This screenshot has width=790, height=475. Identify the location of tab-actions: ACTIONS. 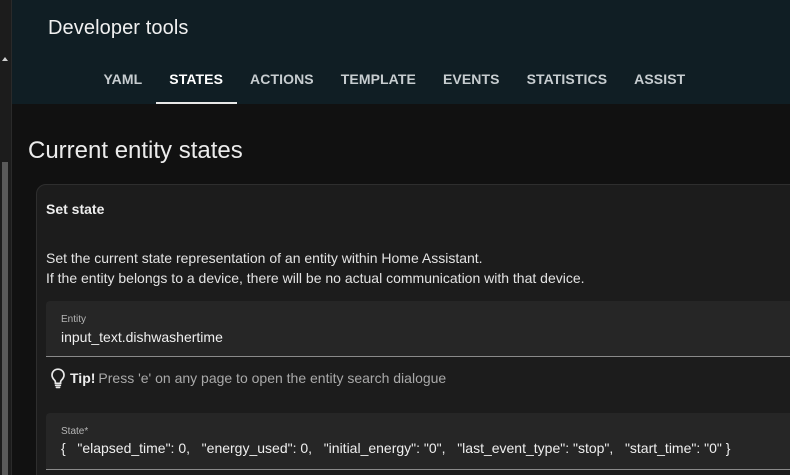
(282, 80).